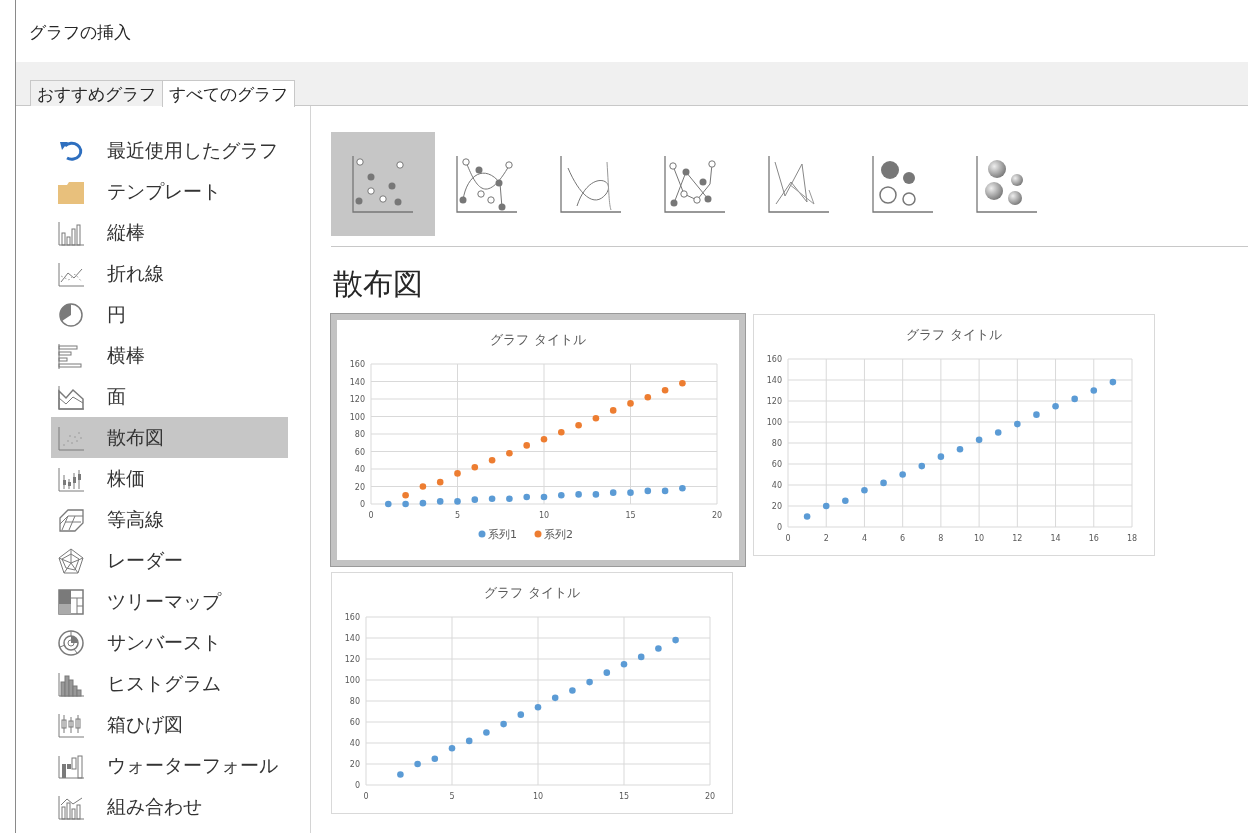 This screenshot has width=1248, height=833. What do you see at coordinates (1007, 184) in the screenshot?
I see `3d-bubble-icon` at bounding box center [1007, 184].